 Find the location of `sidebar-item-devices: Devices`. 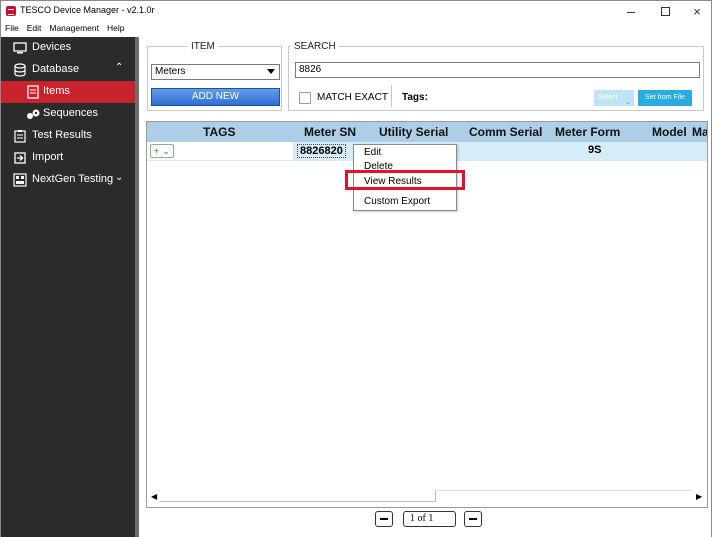

sidebar-item-devices: Devices is located at coordinates (68, 48).